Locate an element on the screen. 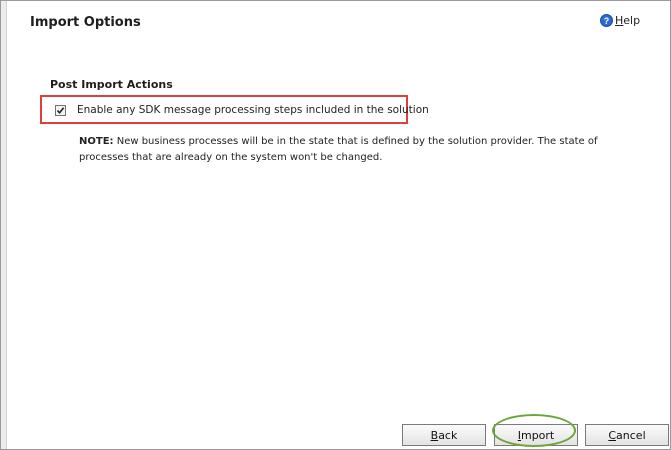  import-label-rest: mport is located at coordinates (537, 435).